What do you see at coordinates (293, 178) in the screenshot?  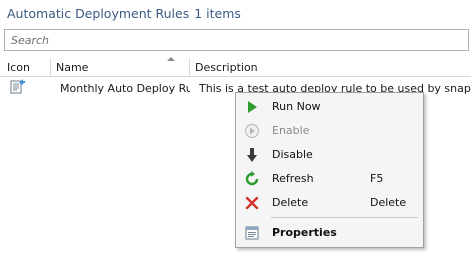 I see `menu-item-label: Refresh` at bounding box center [293, 178].